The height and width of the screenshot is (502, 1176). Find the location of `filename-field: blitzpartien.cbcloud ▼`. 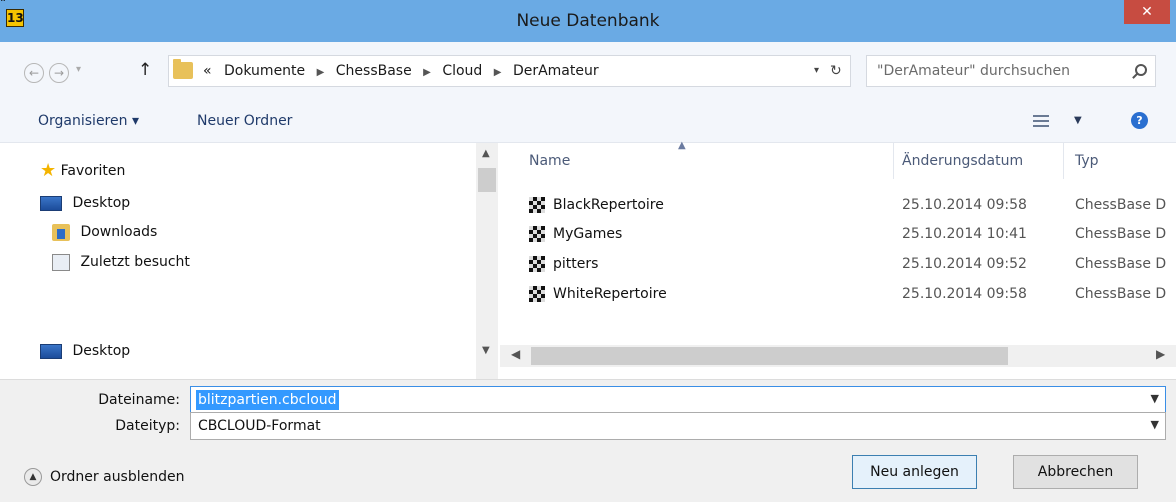

filename-field: blitzpartien.cbcloud ▼ is located at coordinates (678, 400).